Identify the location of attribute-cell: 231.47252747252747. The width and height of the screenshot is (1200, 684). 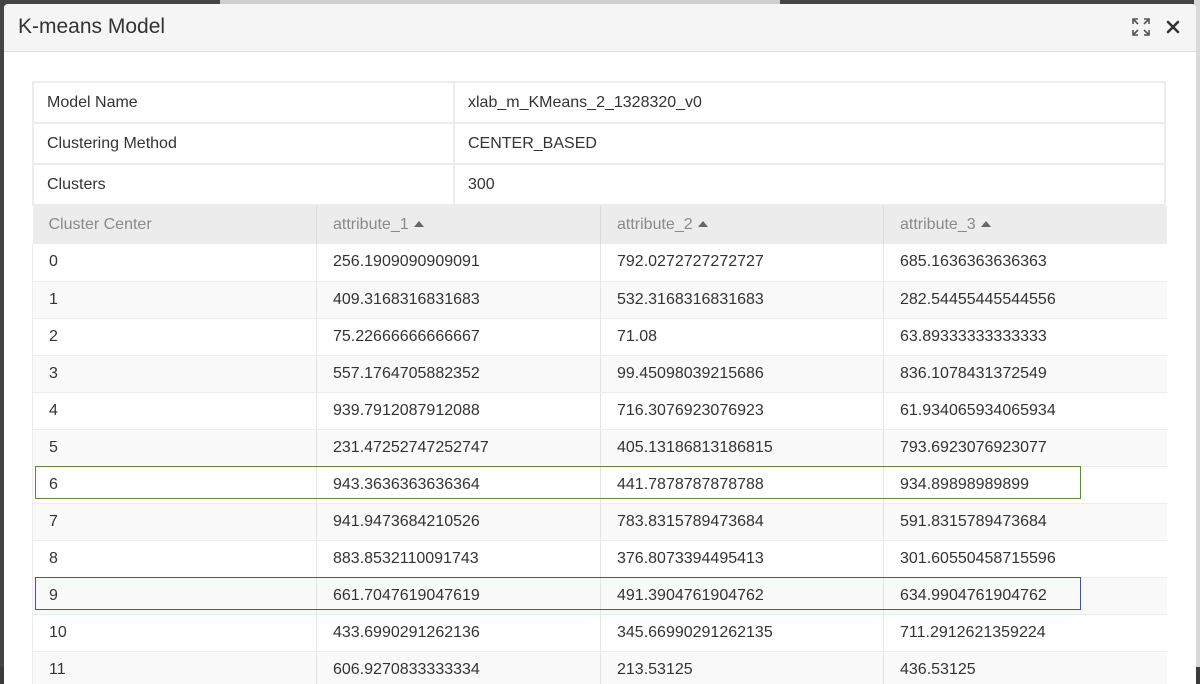
(458, 448).